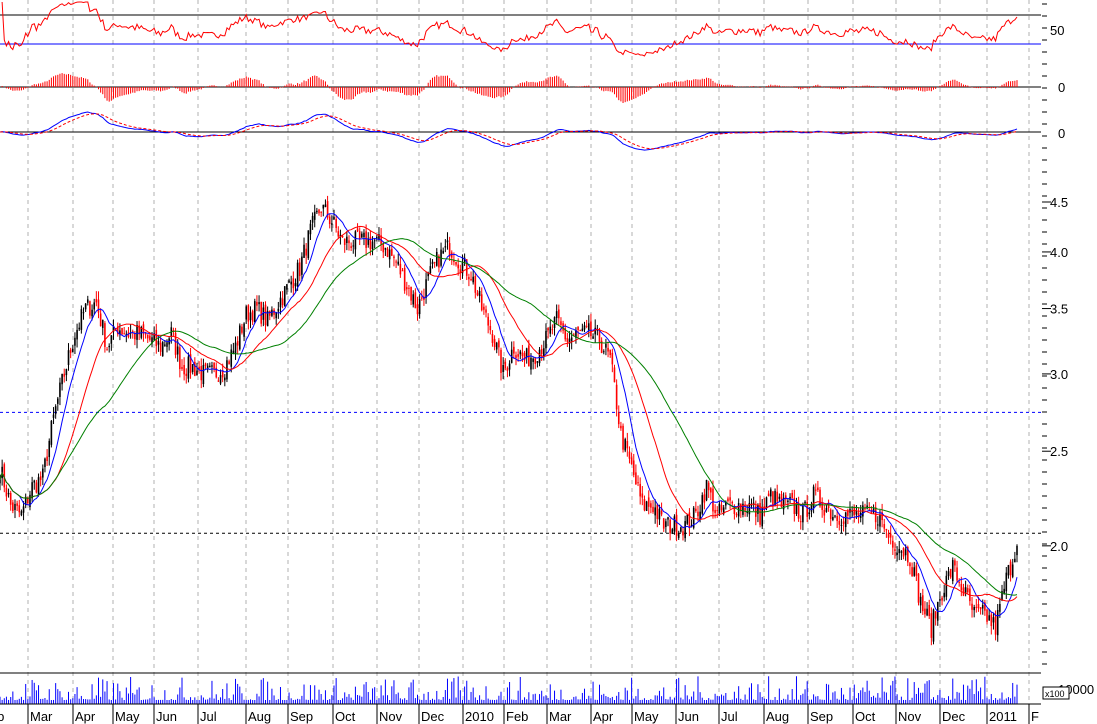 The image size is (1097, 724). I want to click on price-tick-label: 3.0, so click(1059, 374).